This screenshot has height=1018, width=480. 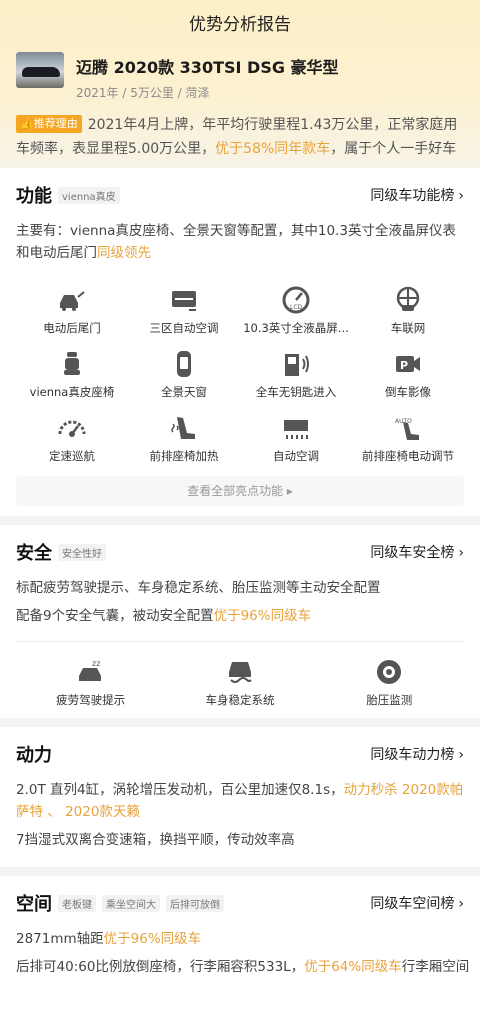 I want to click on feature-item: 前排座椅加热, so click(x=184, y=439).